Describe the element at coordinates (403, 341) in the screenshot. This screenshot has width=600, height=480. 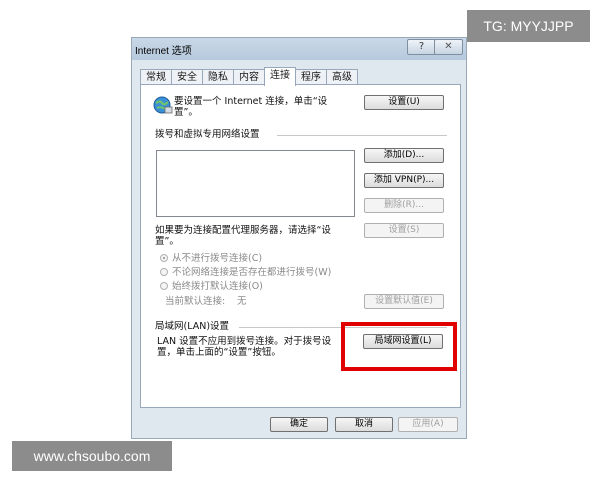
I see `lan-settings-button: 局域网设置(L)` at that location.